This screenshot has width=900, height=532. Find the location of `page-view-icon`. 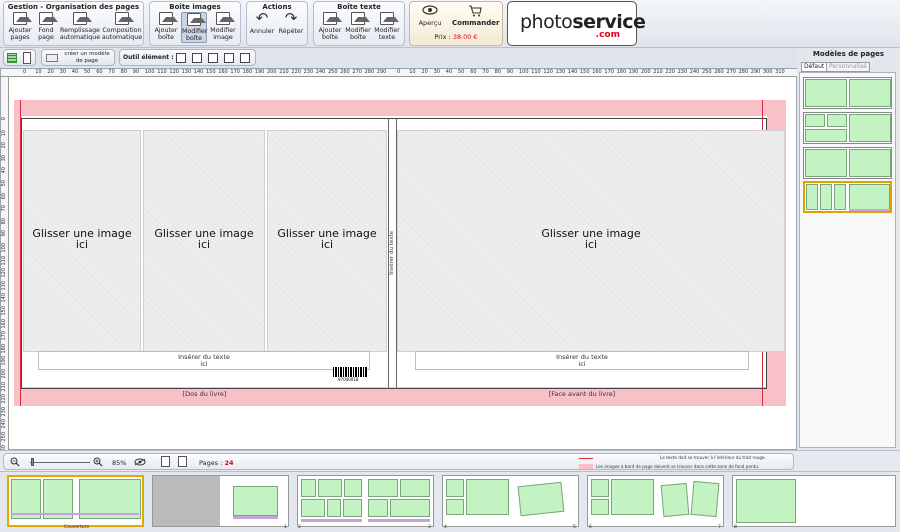

page-view-icon is located at coordinates (27, 58).